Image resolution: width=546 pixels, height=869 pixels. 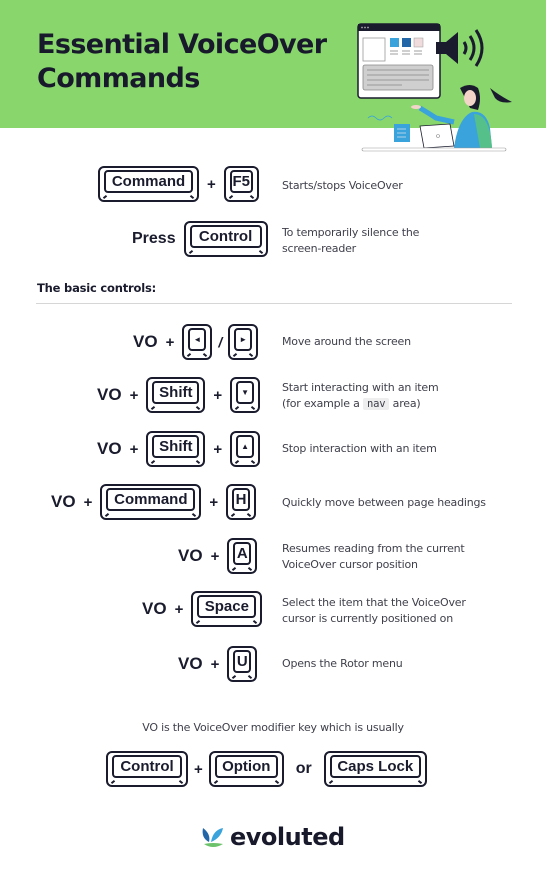 I want to click on description-text: (for example a, so click(x=321, y=403).